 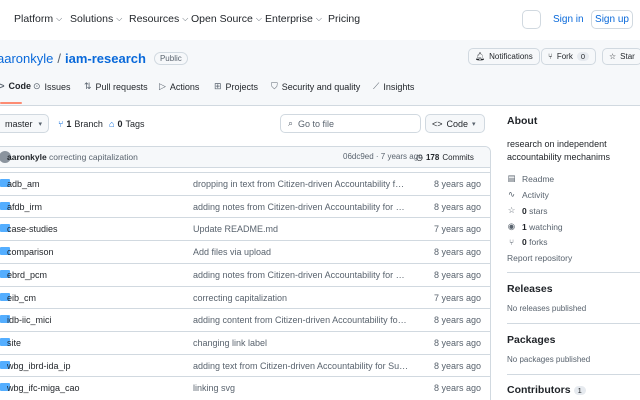 I want to click on commits-link: ◷ 178 Commits, so click(x=445, y=157).